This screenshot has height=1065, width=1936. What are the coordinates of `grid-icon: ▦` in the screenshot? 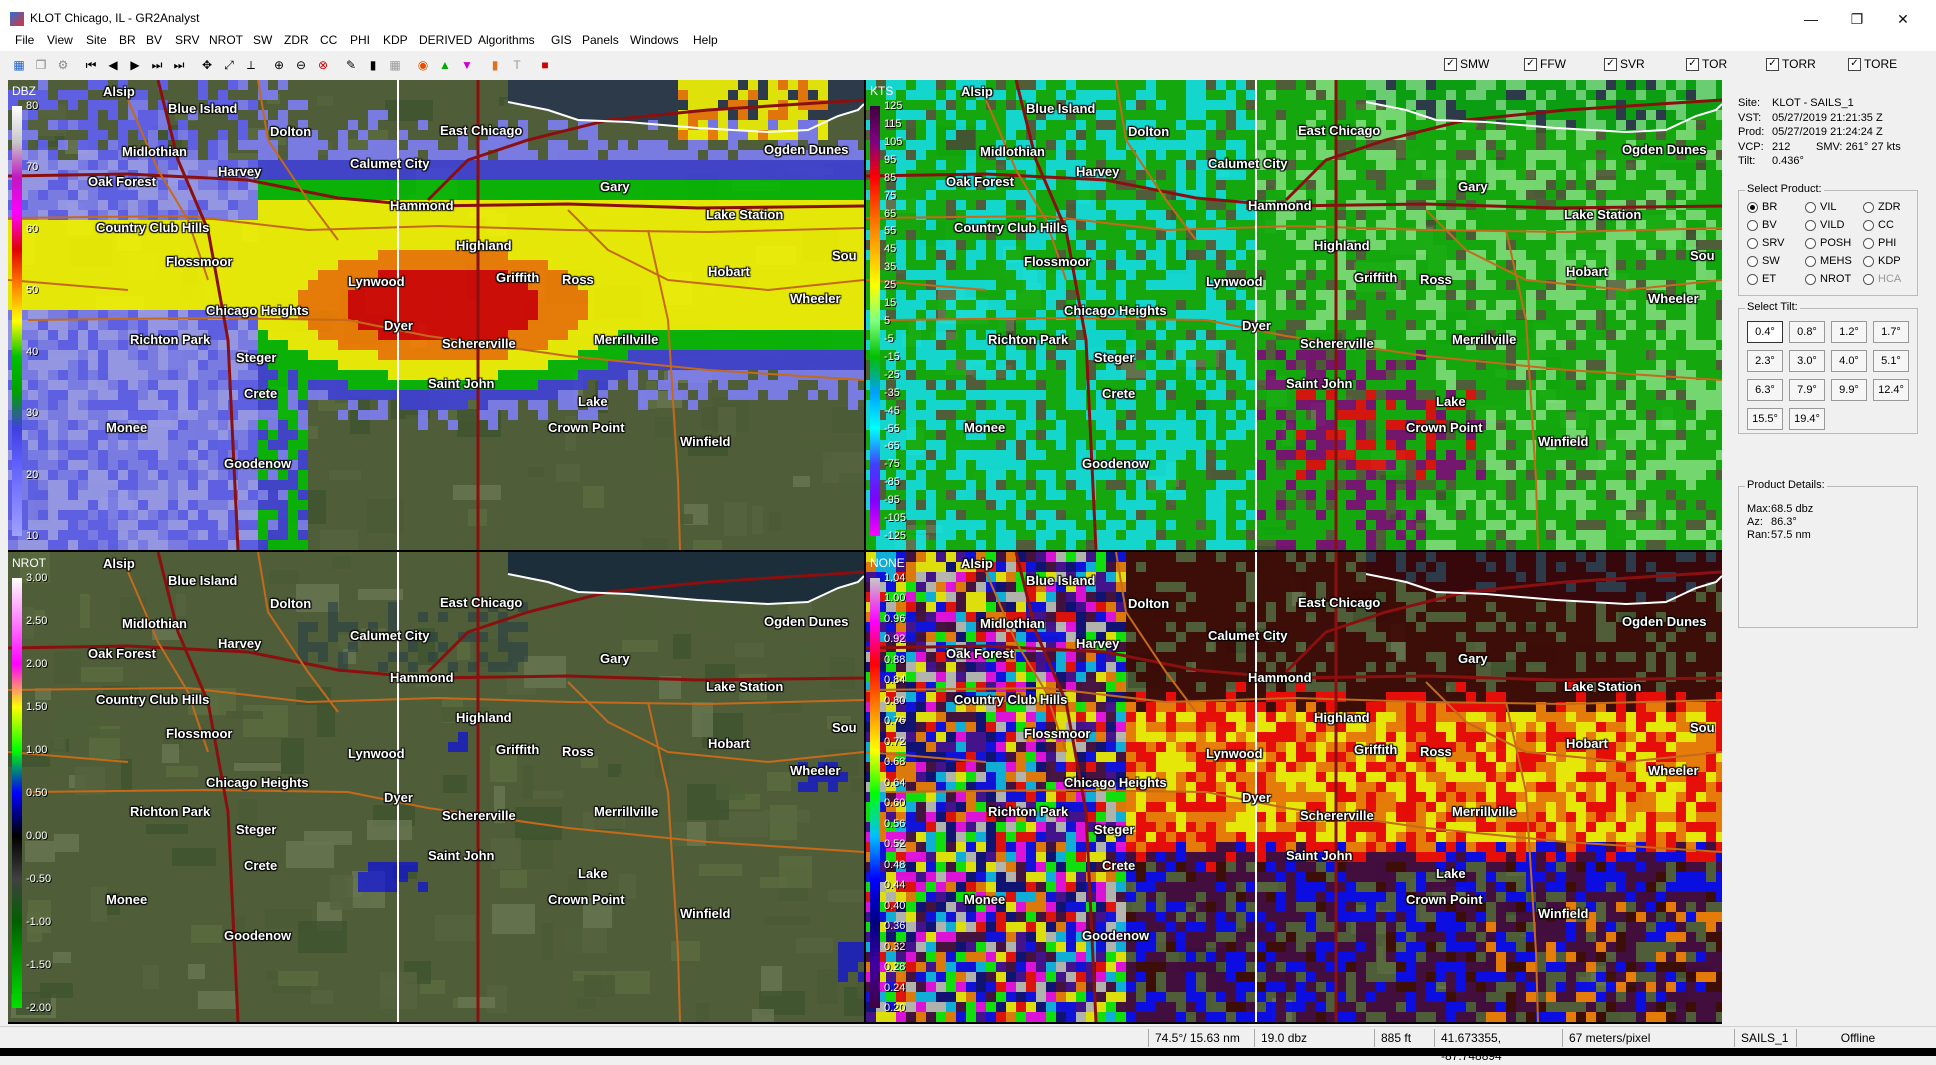 It's located at (395, 65).